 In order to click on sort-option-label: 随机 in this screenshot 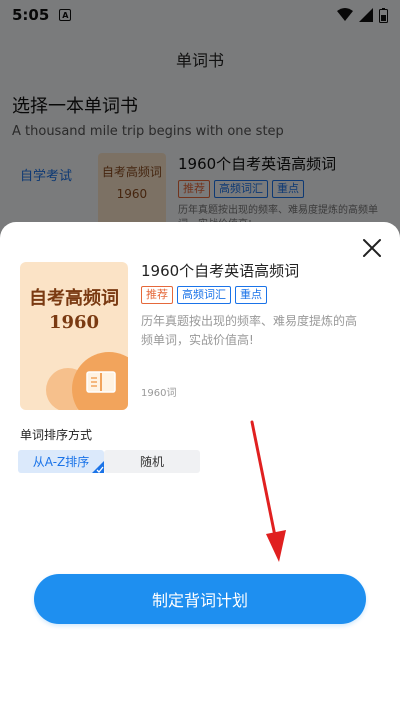, I will do `click(151, 462)`.